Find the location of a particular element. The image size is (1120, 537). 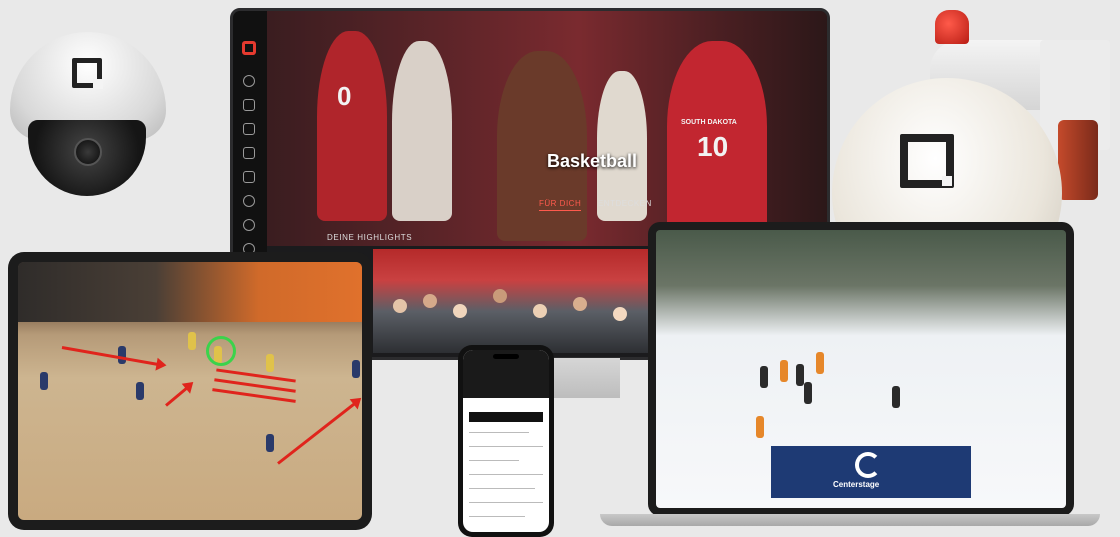

video-icon is located at coordinates (249, 153).